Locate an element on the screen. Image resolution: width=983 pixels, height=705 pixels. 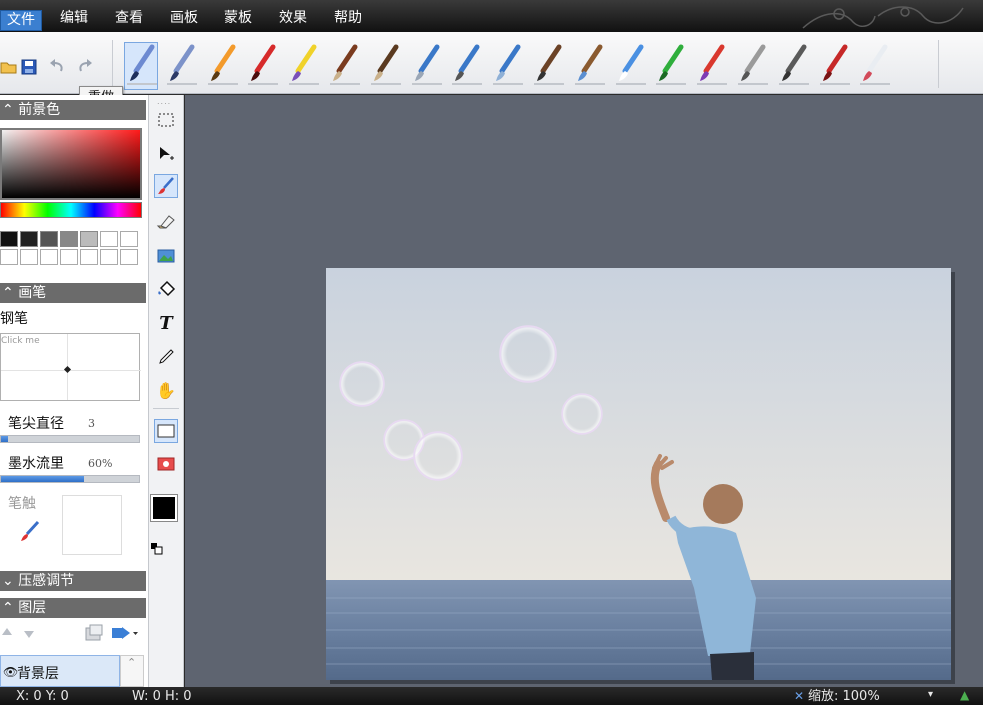
scroll-up-icon: ⌃ is located at coordinates (131, 662).